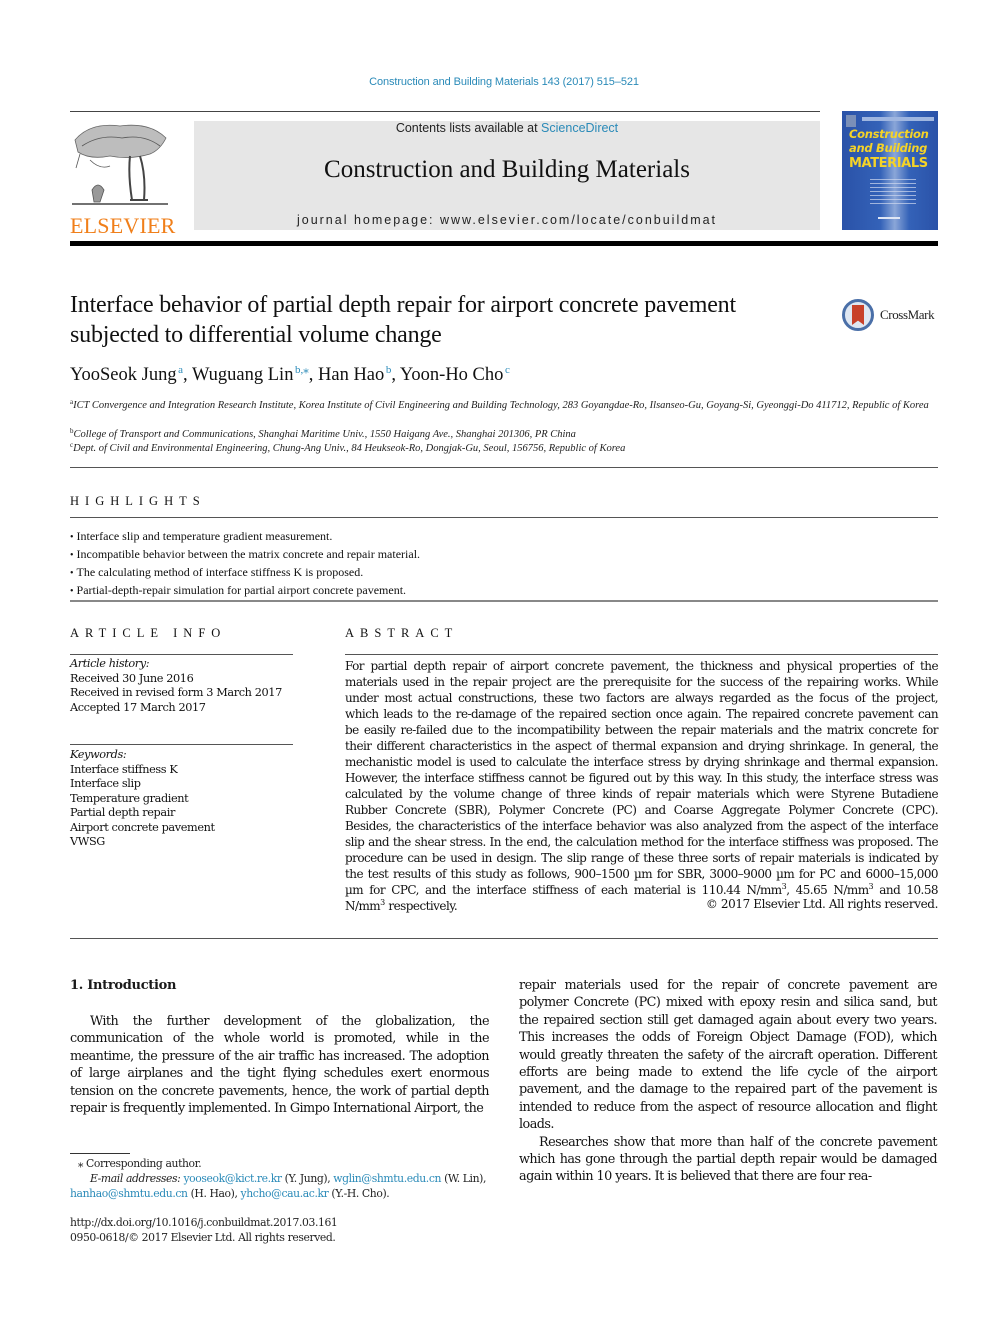 This screenshot has width=992, height=1323. I want to click on keyword: Airport concrete pavement, so click(142, 827).